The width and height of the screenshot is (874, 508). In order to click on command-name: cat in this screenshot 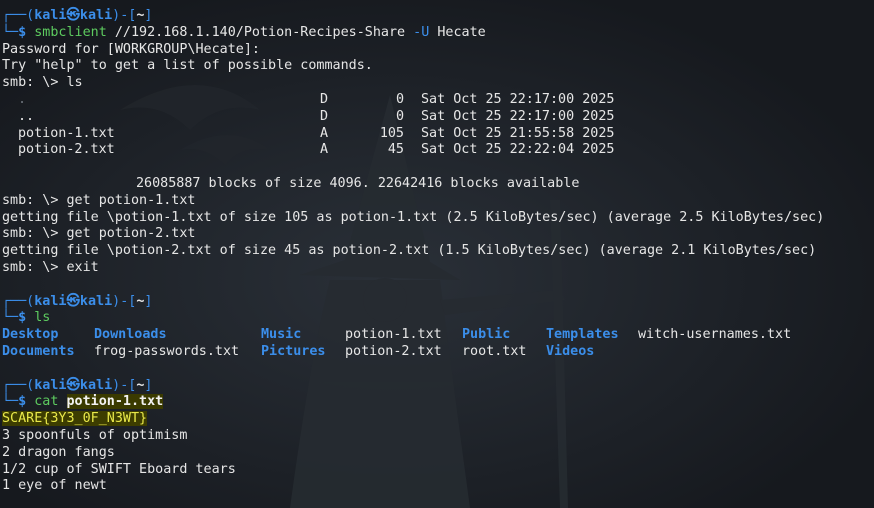, I will do `click(46, 402)`.